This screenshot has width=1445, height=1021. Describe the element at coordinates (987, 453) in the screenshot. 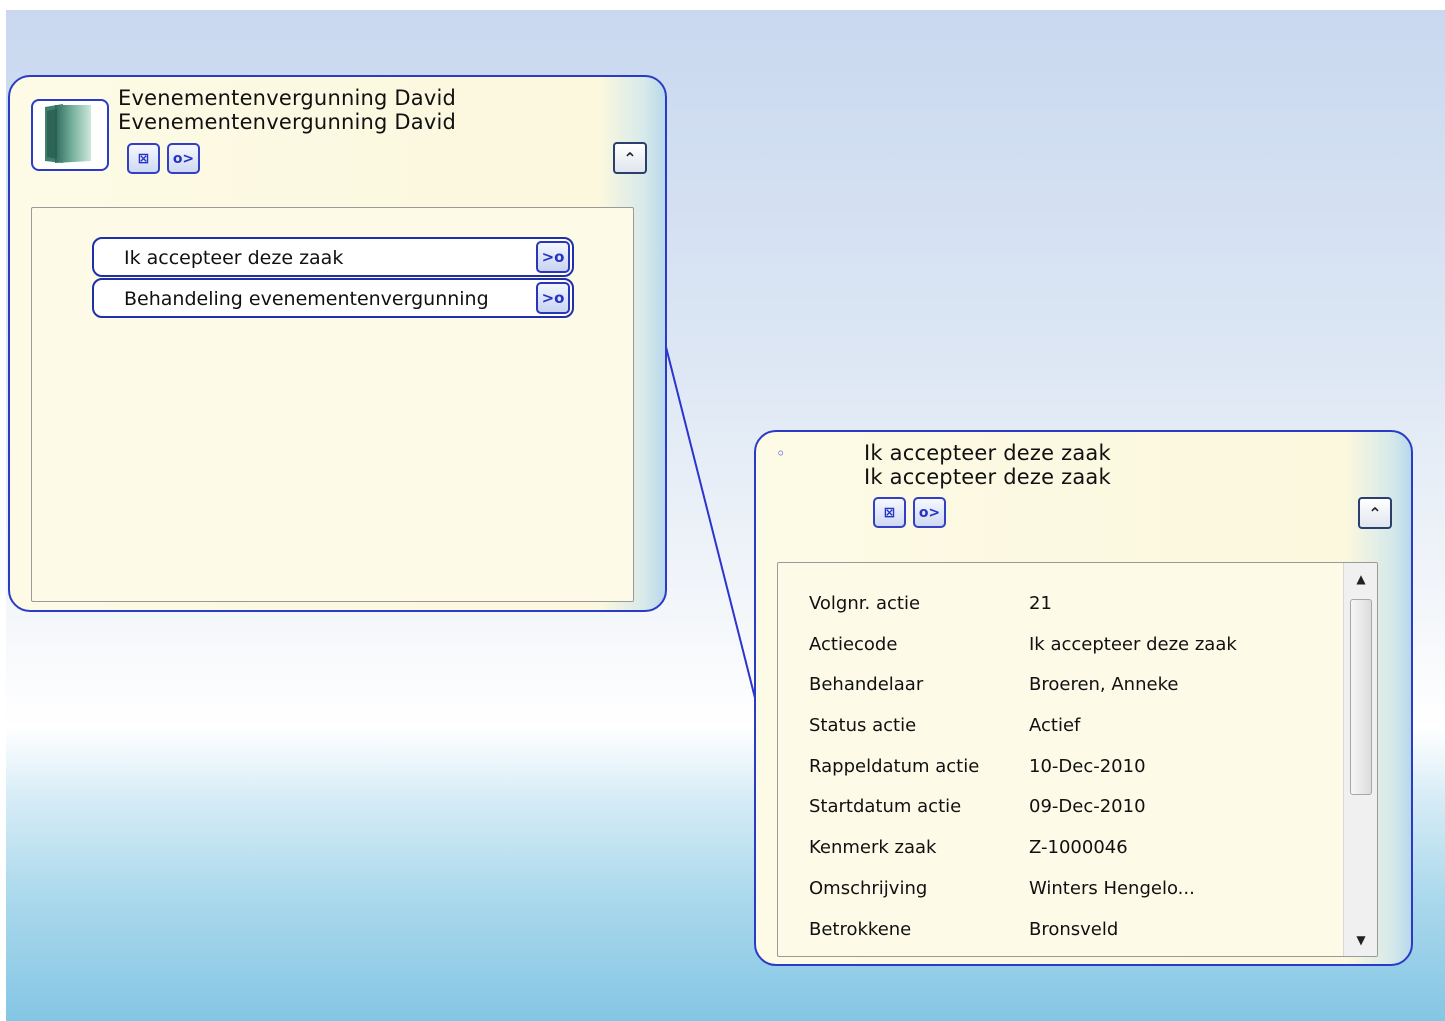

I see `action-title-line1: Ik accepteer deze zaak` at that location.